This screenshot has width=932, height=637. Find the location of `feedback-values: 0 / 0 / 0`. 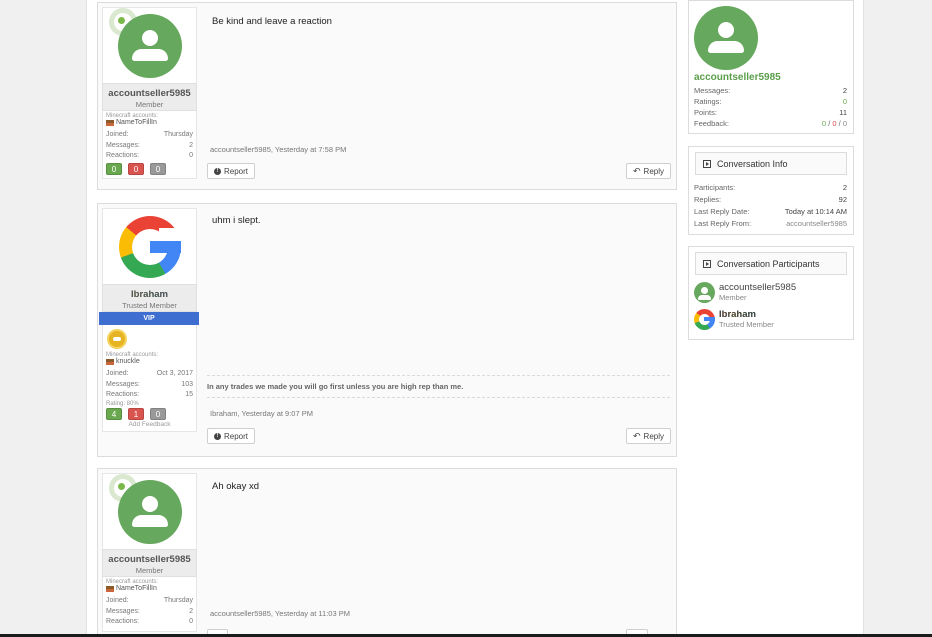

feedback-values: 0 / 0 / 0 is located at coordinates (834, 123).